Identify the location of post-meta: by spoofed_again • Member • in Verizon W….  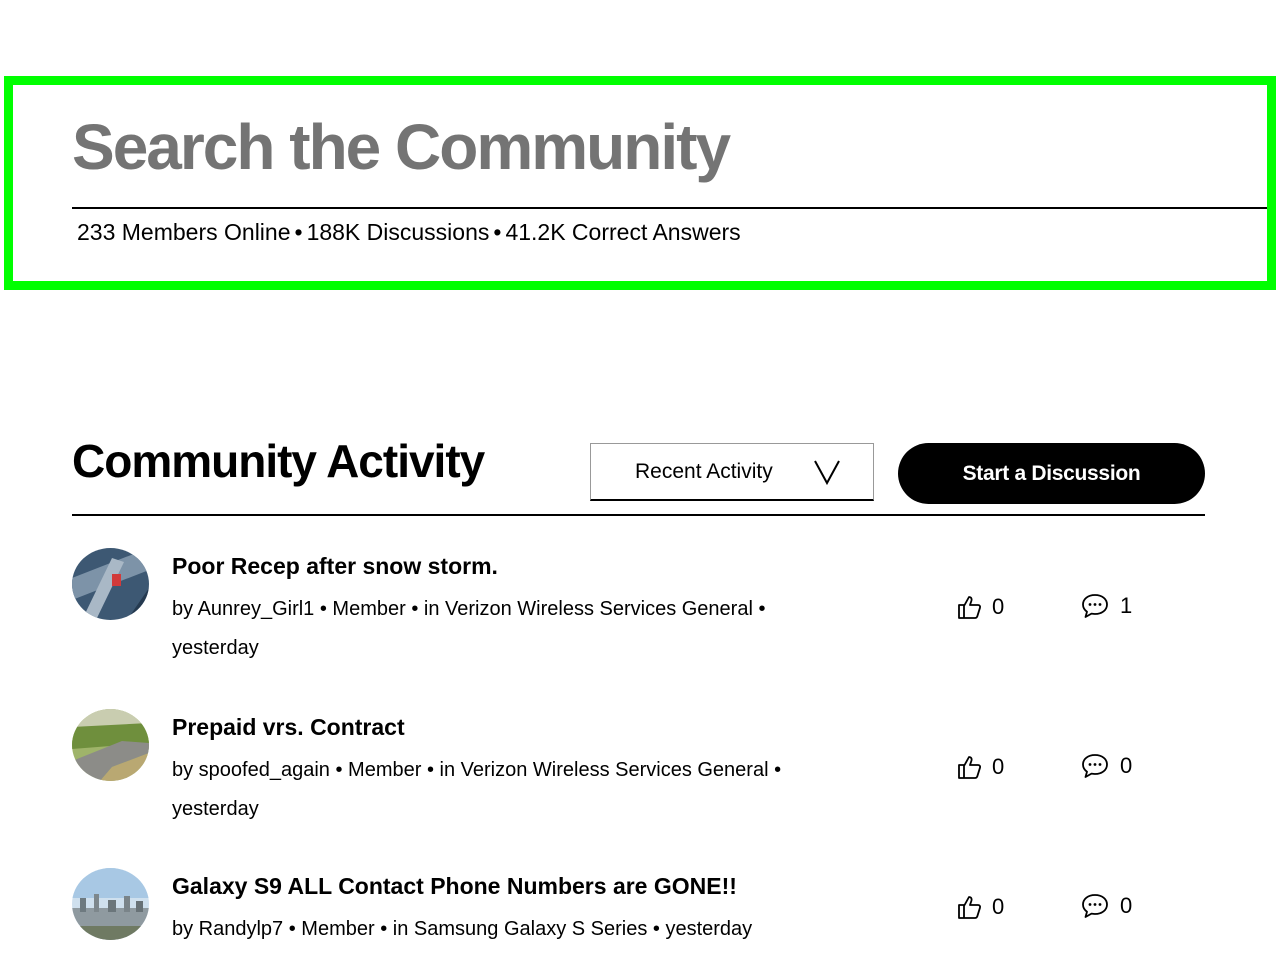
(512, 790).